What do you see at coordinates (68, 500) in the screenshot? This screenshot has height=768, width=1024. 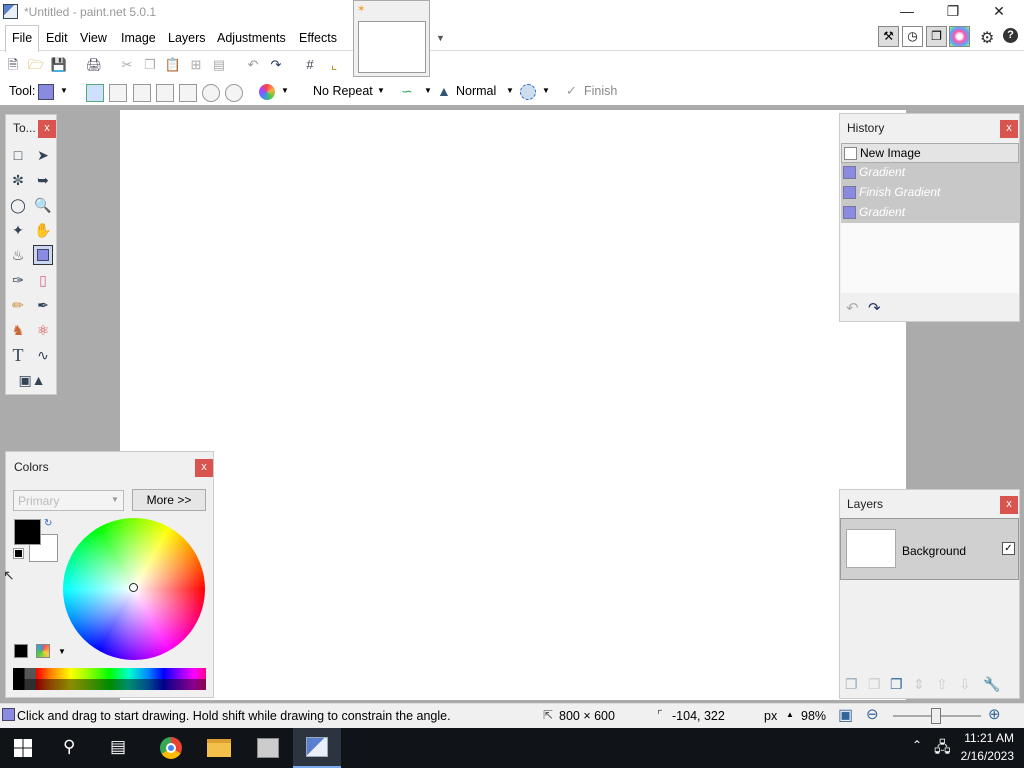 I see `color-mode-select: Primary` at bounding box center [68, 500].